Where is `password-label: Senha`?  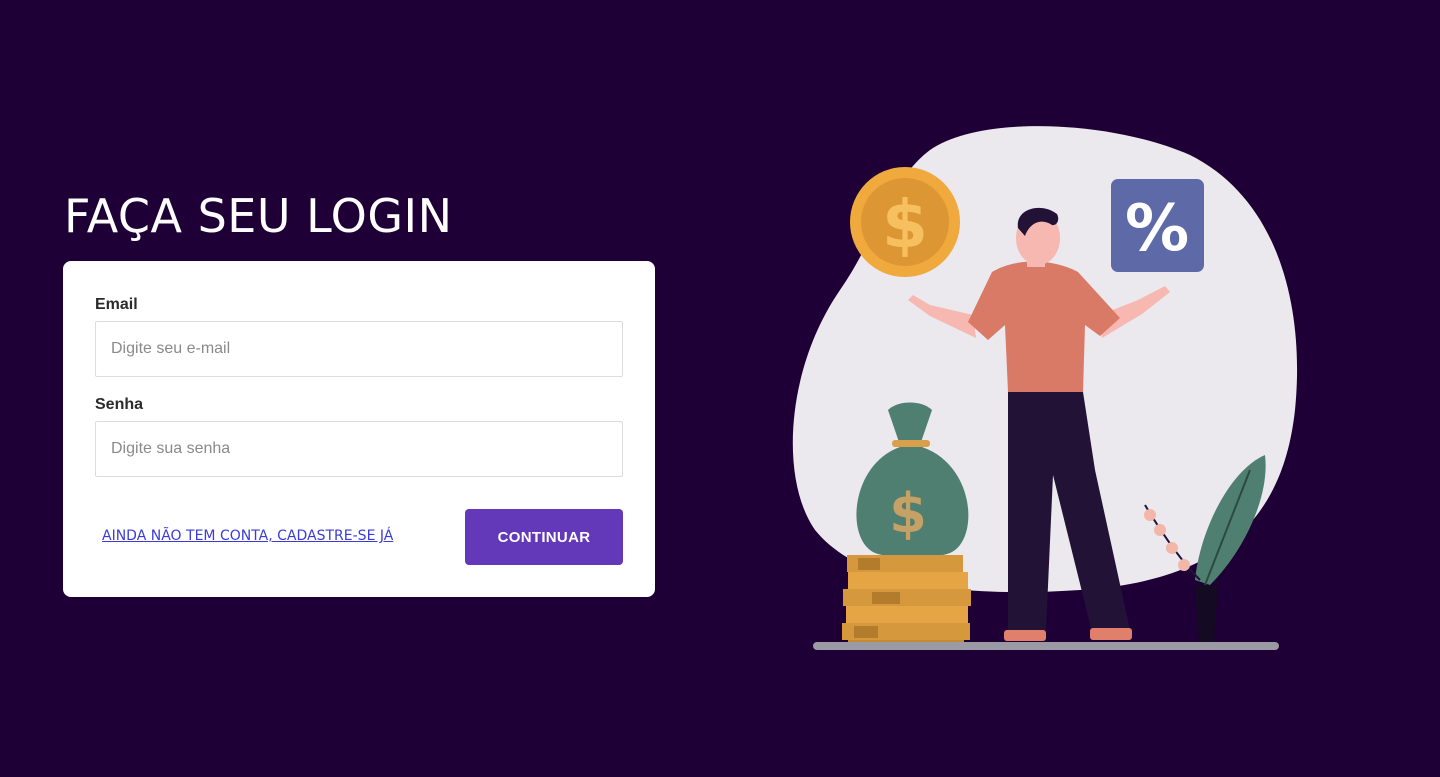
password-label: Senha is located at coordinates (119, 404).